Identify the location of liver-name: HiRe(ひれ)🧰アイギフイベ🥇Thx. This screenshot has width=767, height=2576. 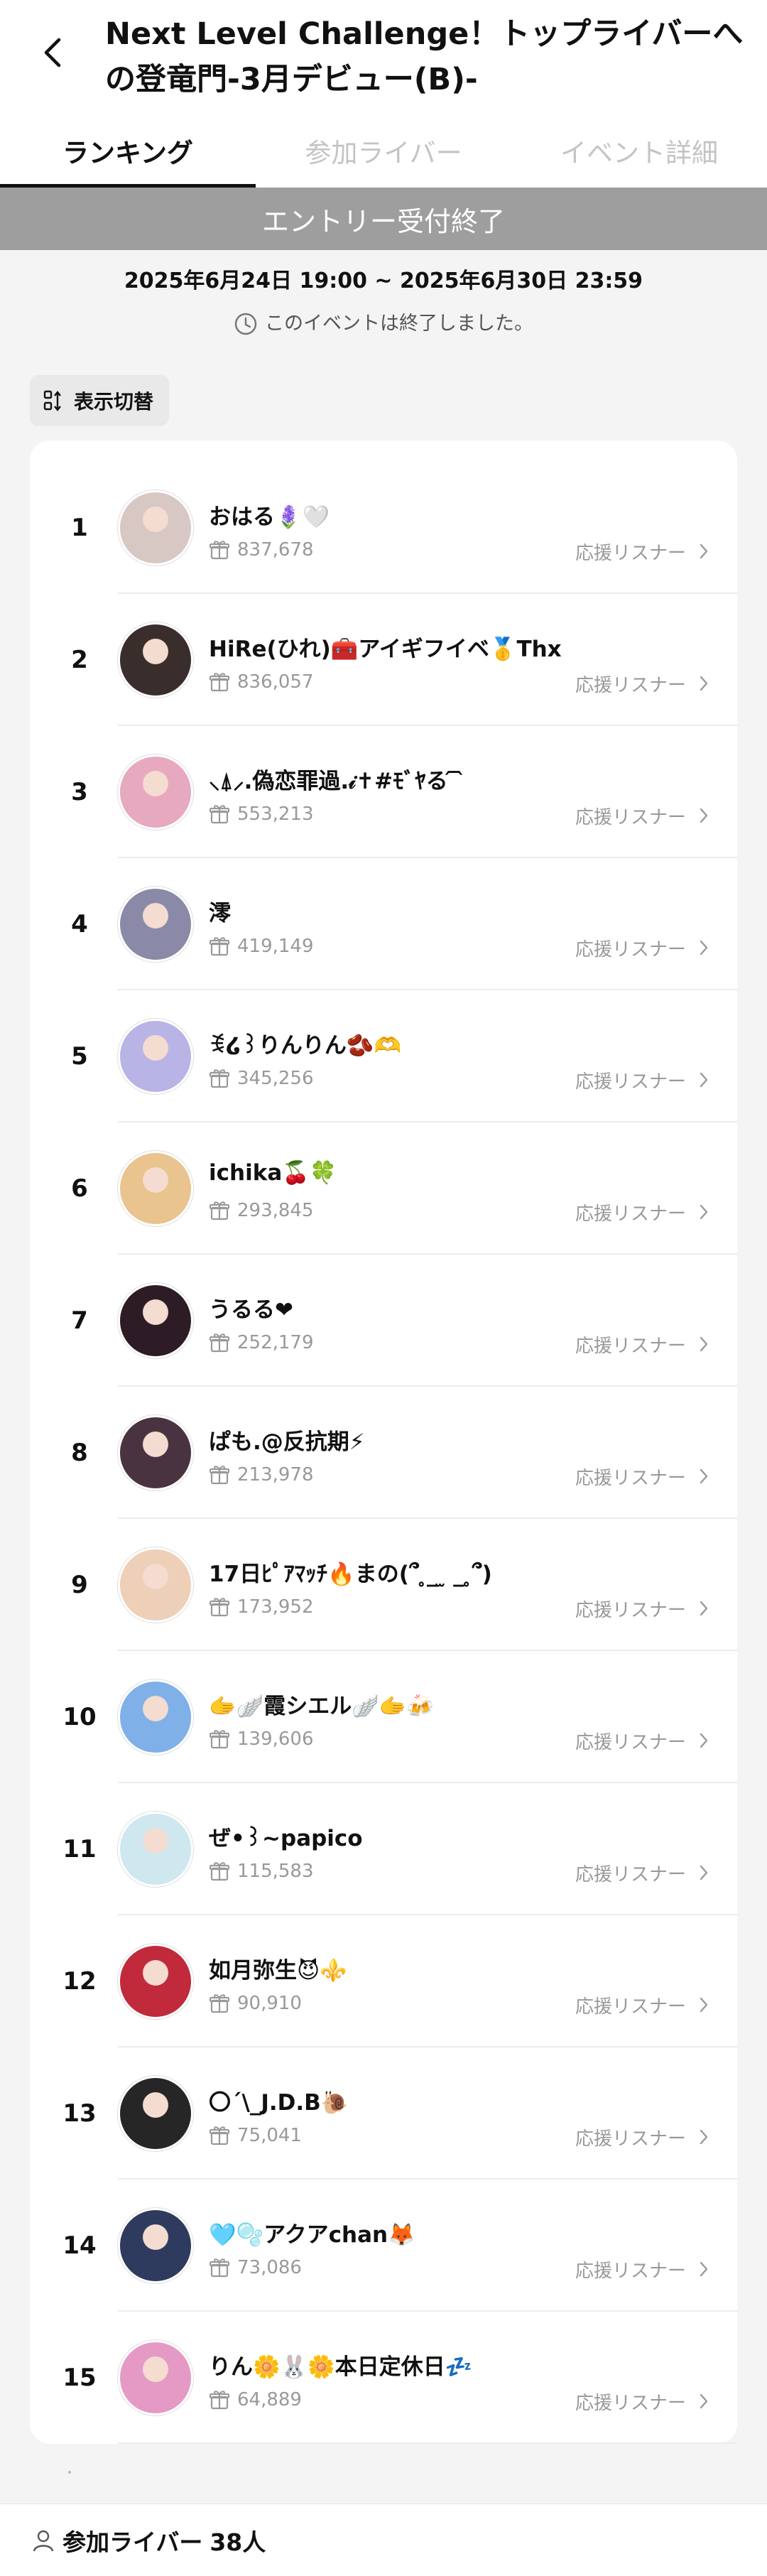
(385, 649).